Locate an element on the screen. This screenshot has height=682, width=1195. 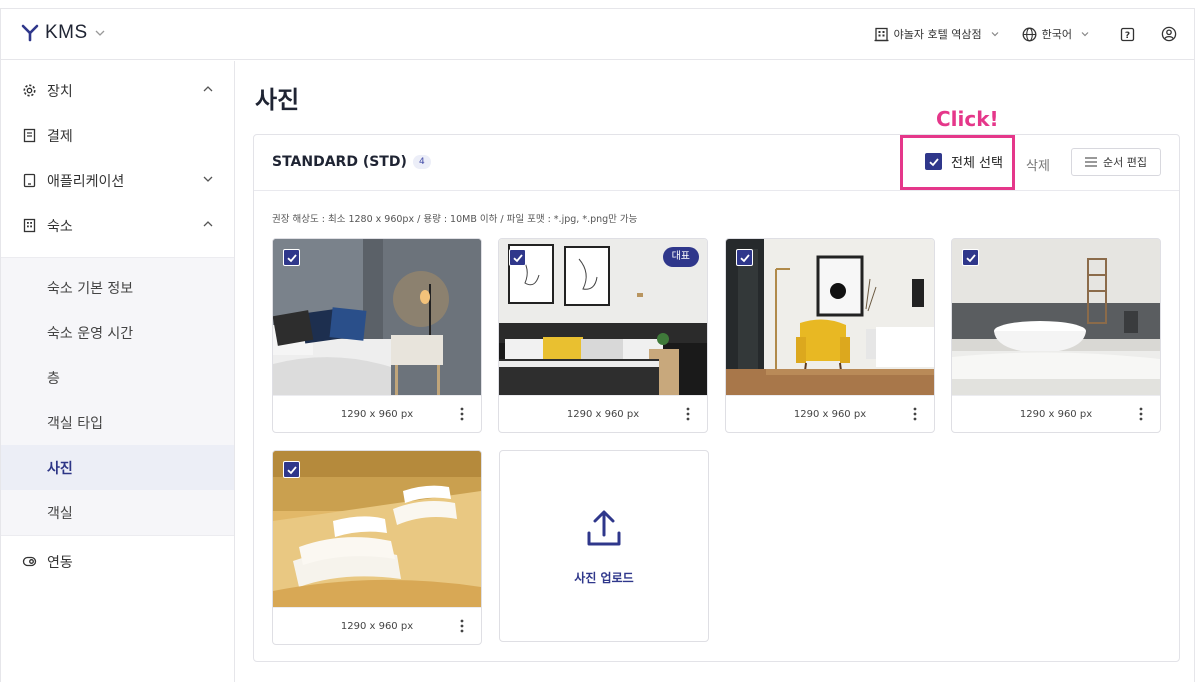
room-type-title: STANDARD (STD) is located at coordinates (339, 162).